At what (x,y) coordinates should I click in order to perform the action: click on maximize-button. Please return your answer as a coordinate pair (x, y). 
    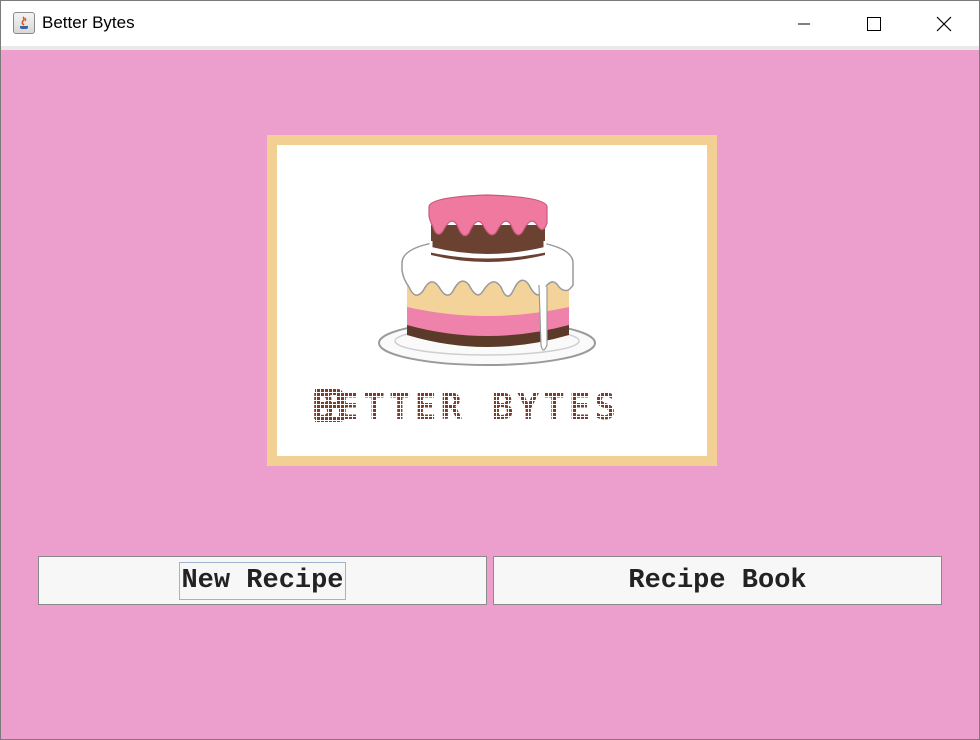
    Looking at the image, I should click on (874, 23).